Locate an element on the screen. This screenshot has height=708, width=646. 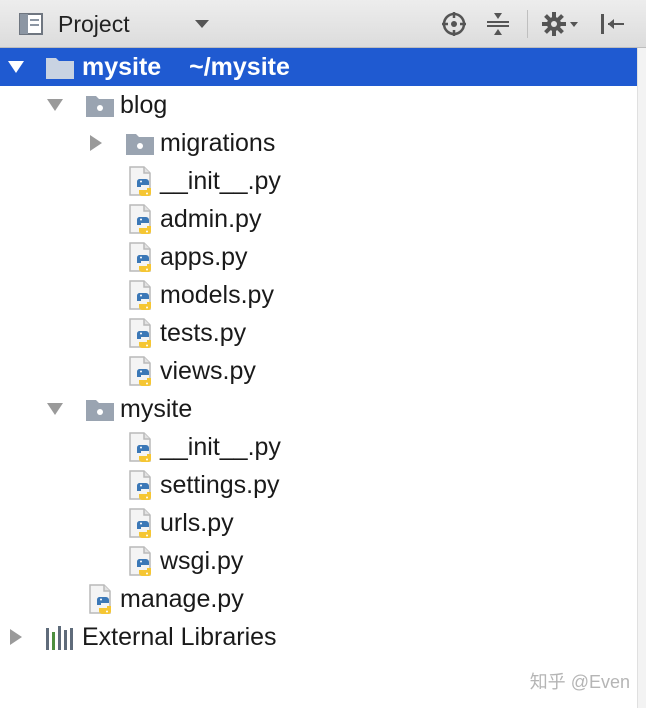
root-folder-path: ~/mysite is located at coordinates (239, 67).